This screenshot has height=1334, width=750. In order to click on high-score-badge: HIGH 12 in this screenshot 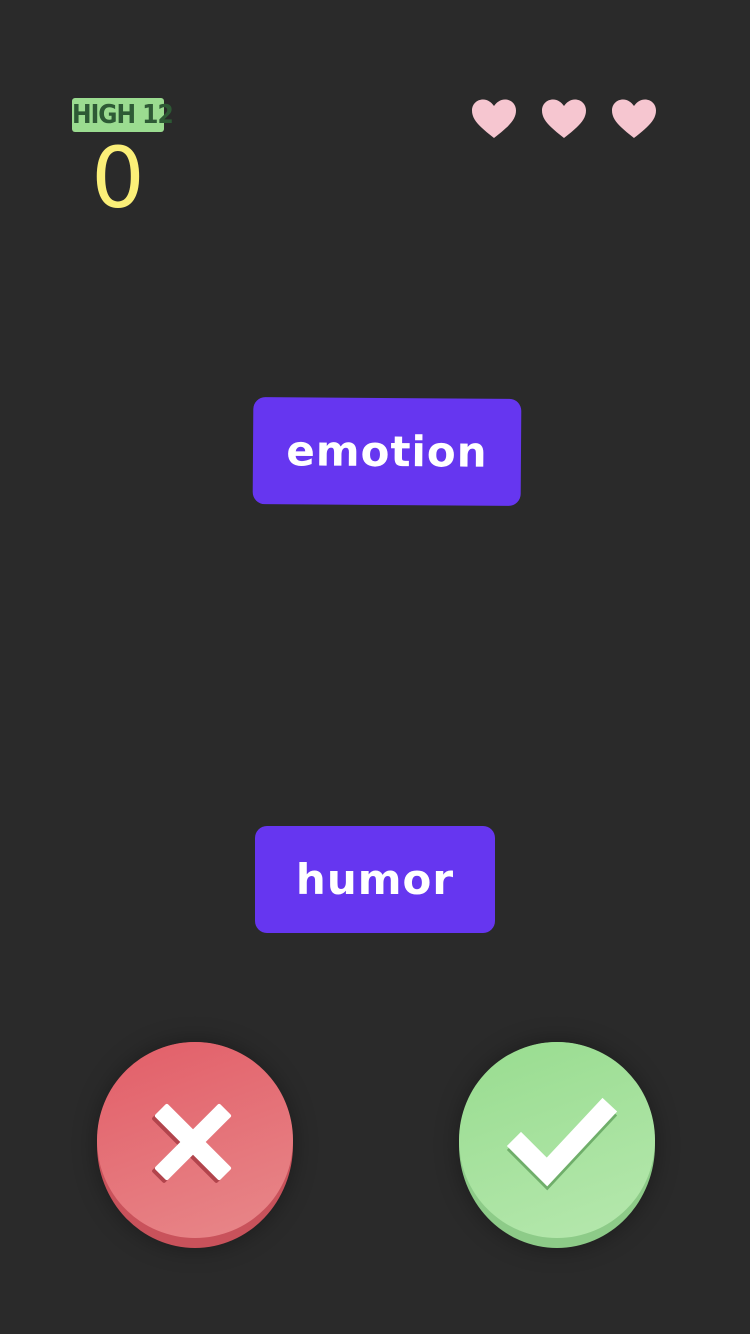, I will do `click(123, 115)`.